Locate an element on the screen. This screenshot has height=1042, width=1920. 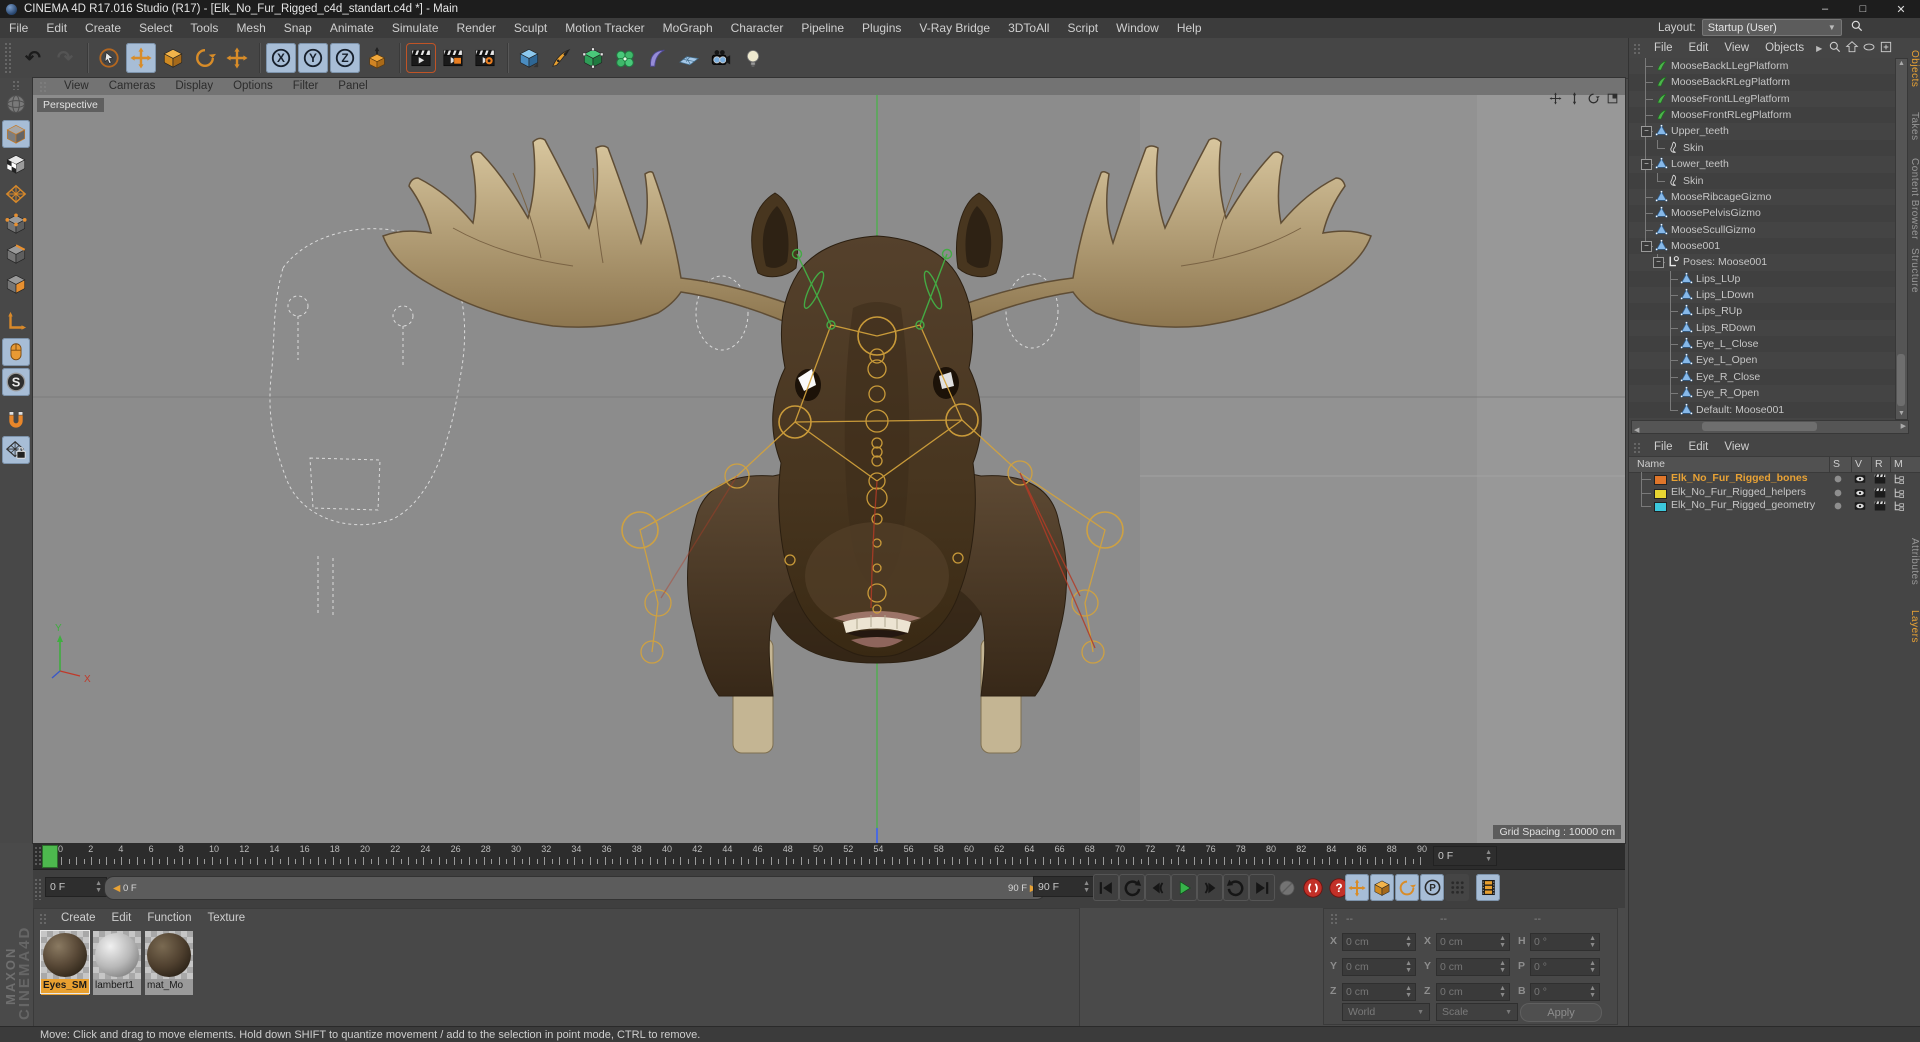
tree-item-moose001: − Moose001 is located at coordinates (1762, 245).